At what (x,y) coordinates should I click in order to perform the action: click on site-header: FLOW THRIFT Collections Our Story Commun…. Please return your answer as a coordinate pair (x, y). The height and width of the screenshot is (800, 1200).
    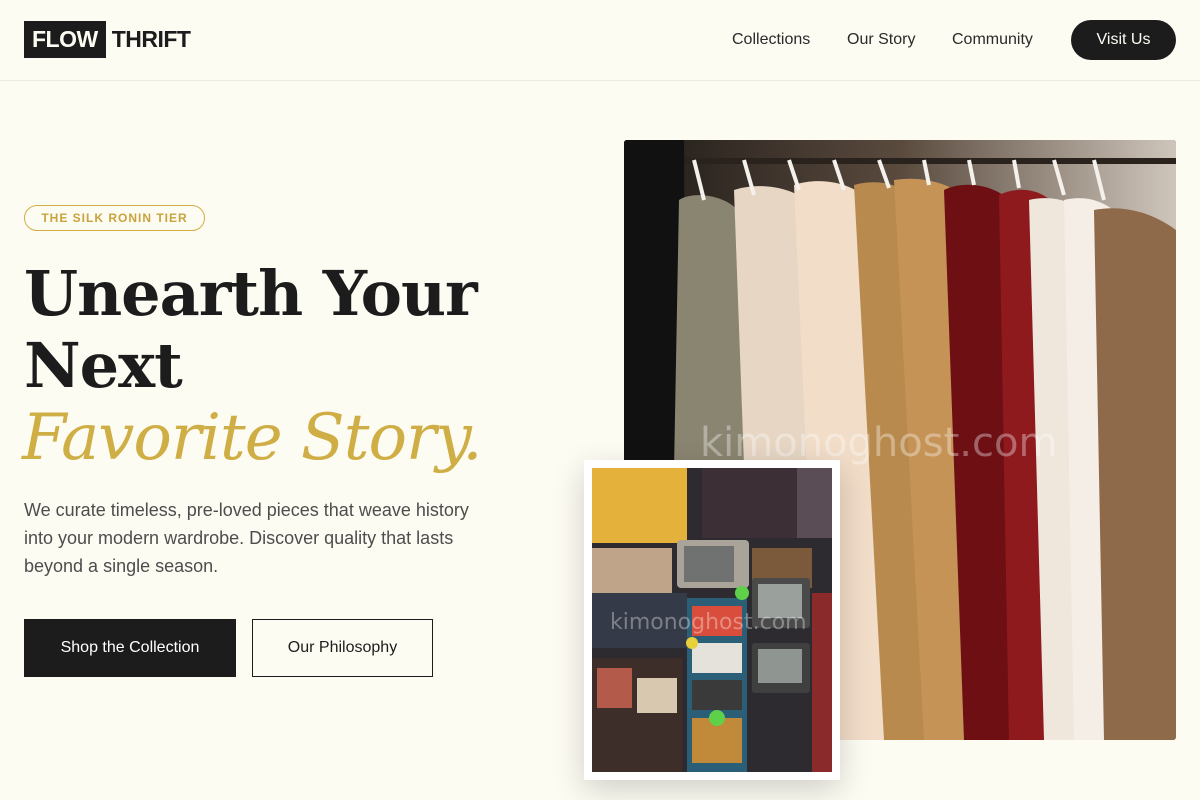
    Looking at the image, I should click on (600, 40).